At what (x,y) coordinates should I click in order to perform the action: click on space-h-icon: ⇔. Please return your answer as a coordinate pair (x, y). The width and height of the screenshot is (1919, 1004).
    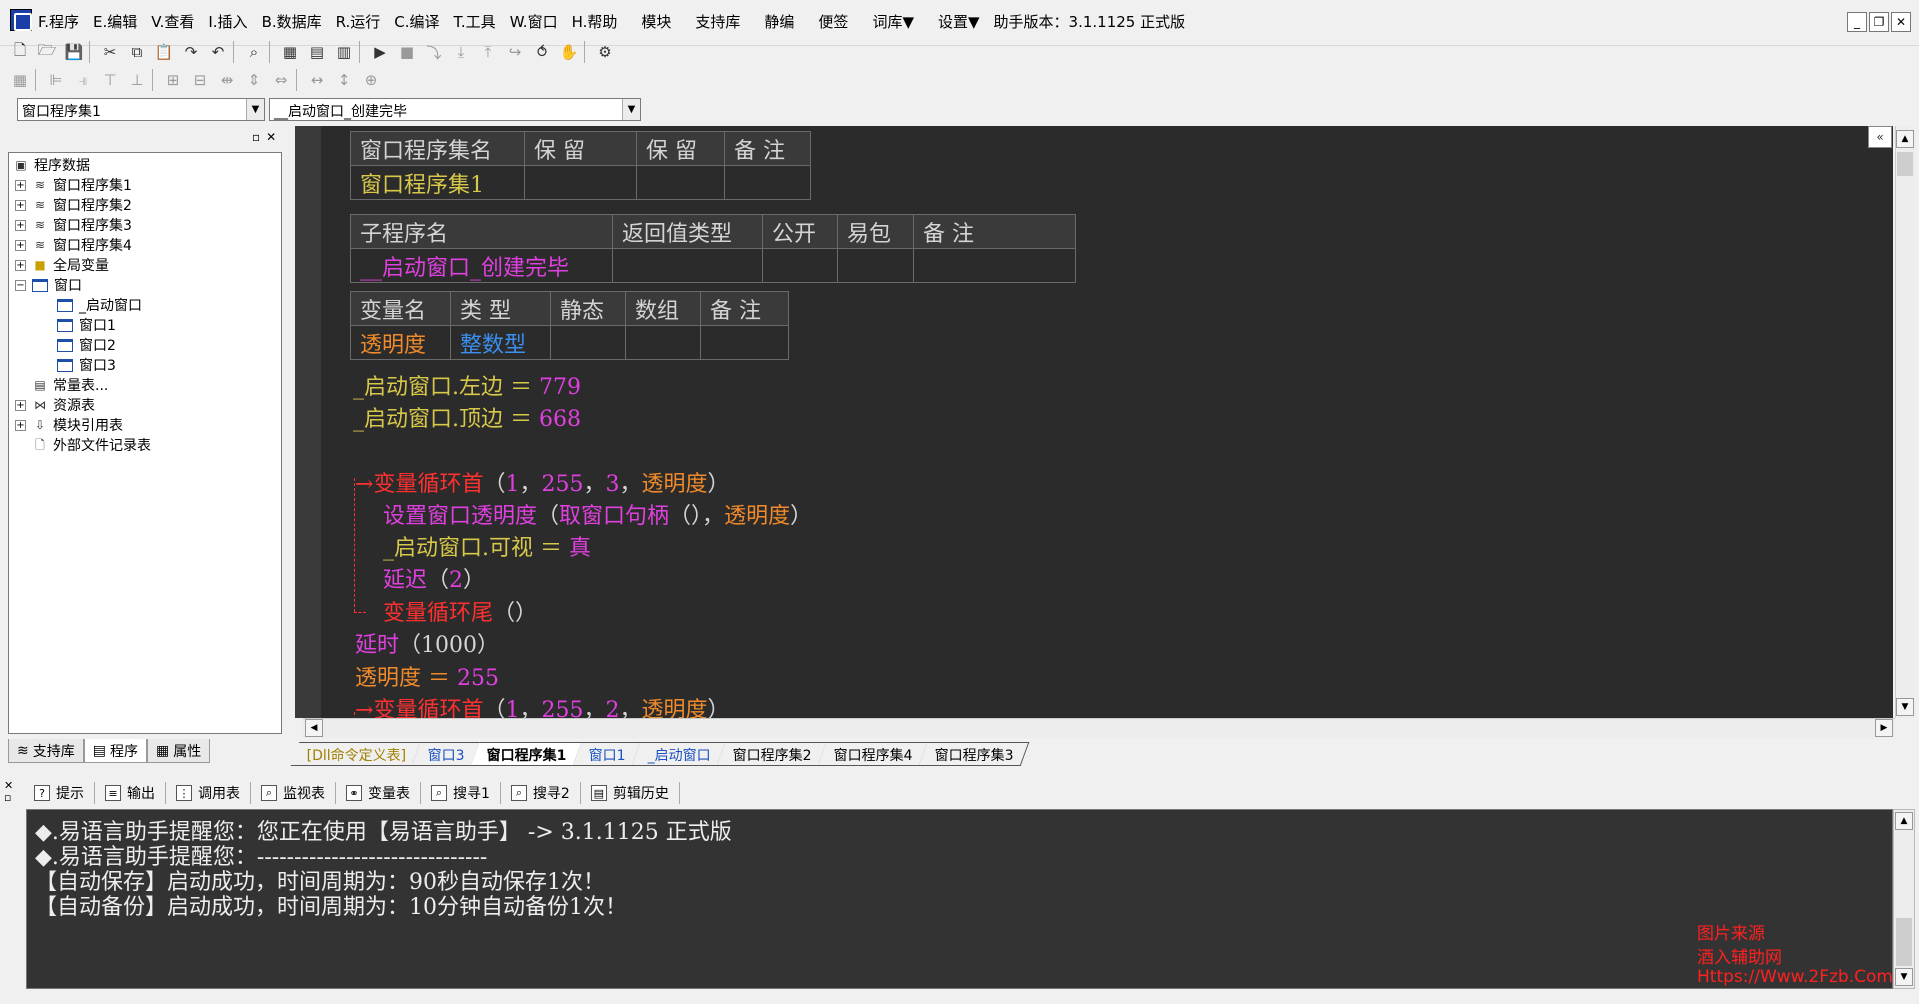
    Looking at the image, I should click on (281, 80).